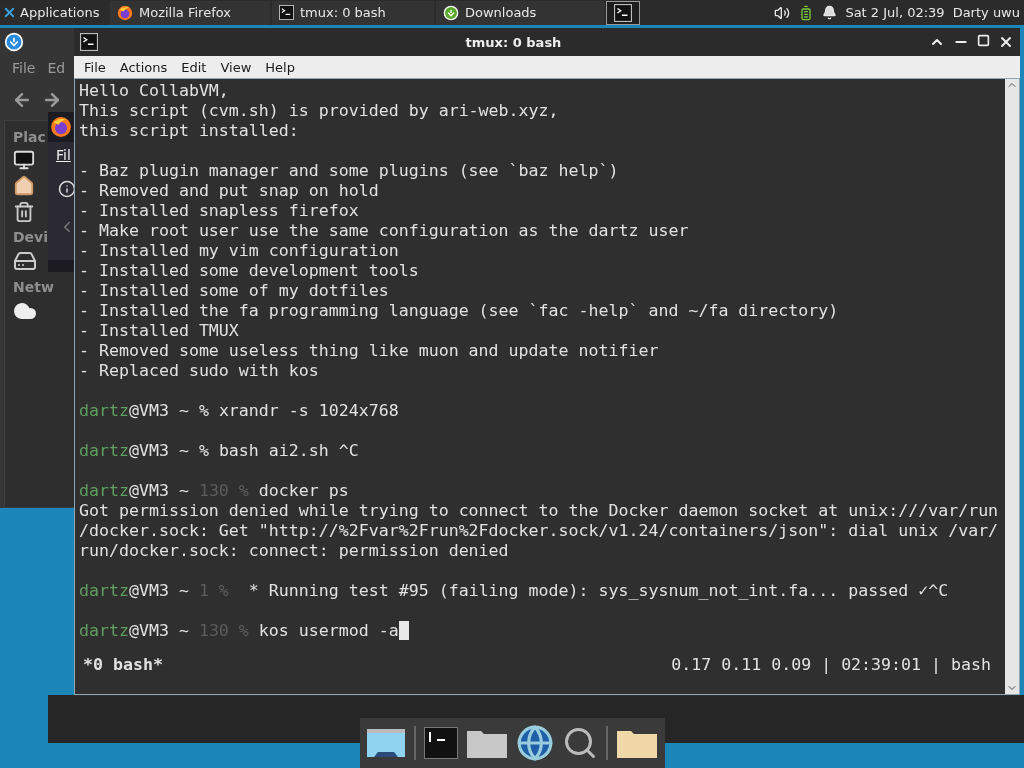 The height and width of the screenshot is (768, 1024). What do you see at coordinates (831, 665) in the screenshot?
I see `tmux-status: 0.17 0.11 0.09 | 02:39:01 | bash` at bounding box center [831, 665].